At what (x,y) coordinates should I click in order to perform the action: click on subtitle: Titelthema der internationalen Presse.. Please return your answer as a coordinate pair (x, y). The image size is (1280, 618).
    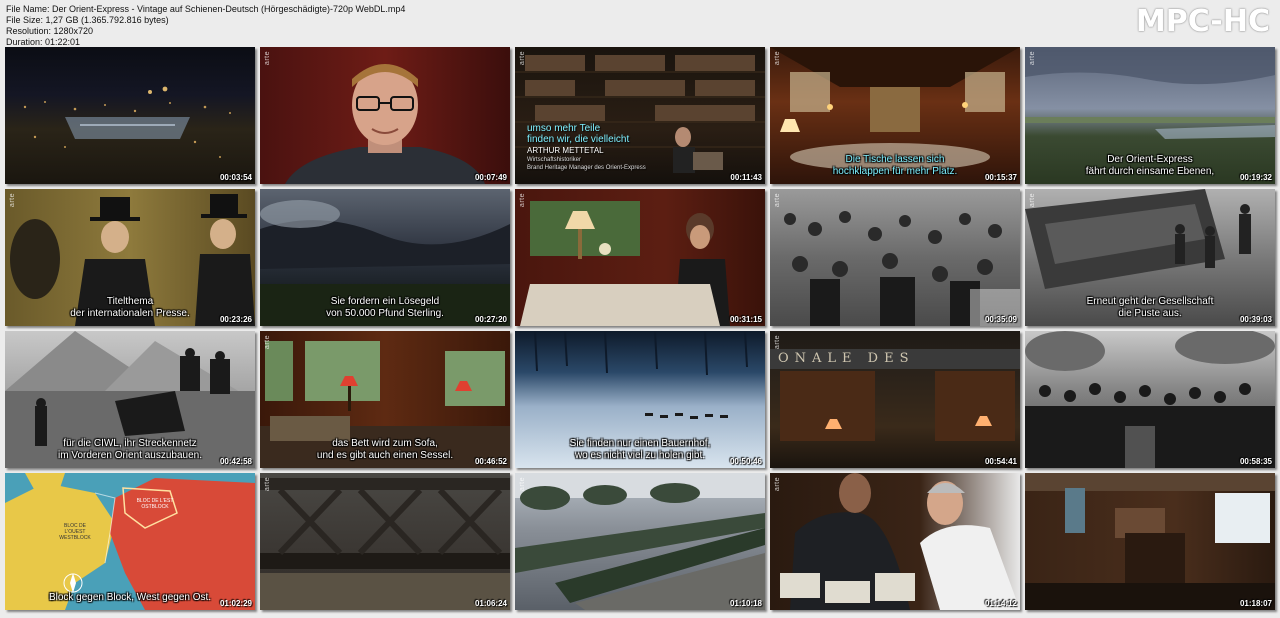
    Looking at the image, I should click on (130, 308).